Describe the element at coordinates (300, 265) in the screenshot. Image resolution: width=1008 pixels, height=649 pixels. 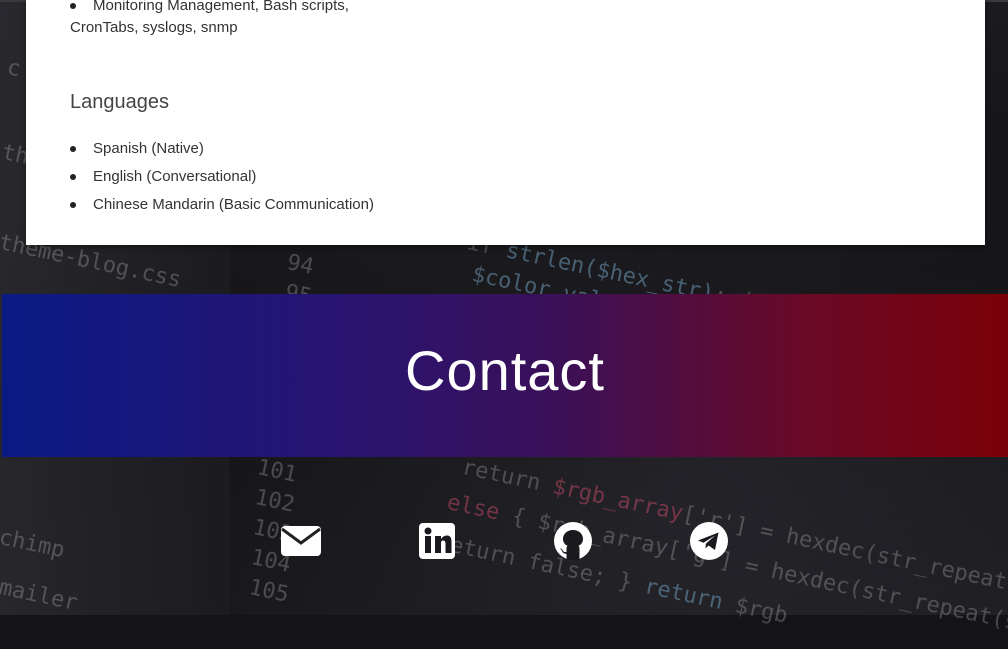
I see `background-code-line: 94` at that location.